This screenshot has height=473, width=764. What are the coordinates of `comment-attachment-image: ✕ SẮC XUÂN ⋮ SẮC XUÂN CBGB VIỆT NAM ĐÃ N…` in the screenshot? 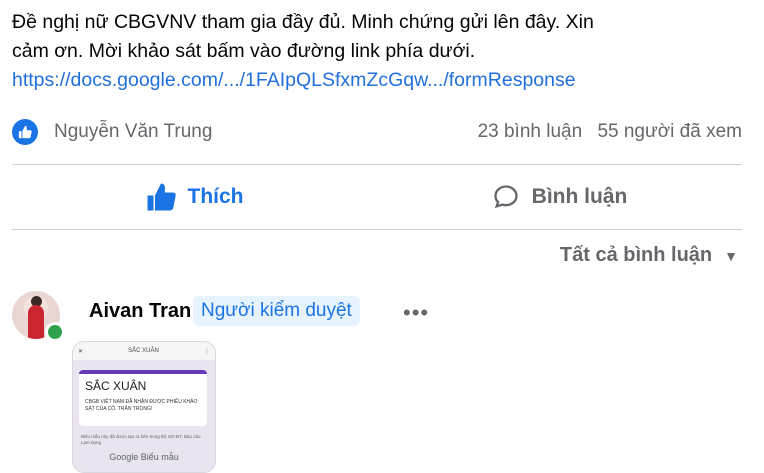 It's located at (144, 407).